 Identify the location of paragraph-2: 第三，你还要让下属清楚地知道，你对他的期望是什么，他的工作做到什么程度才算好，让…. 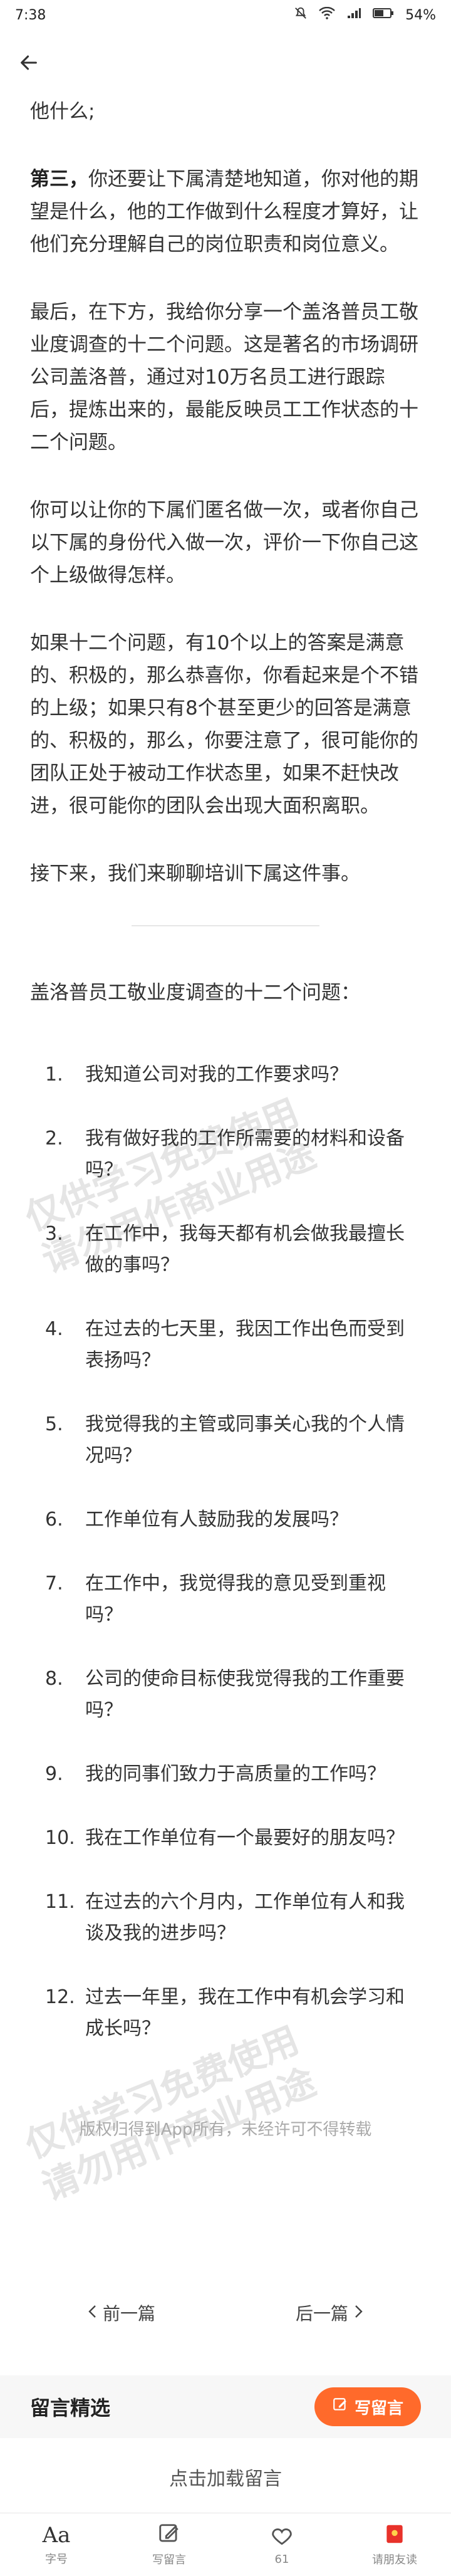
(224, 212).